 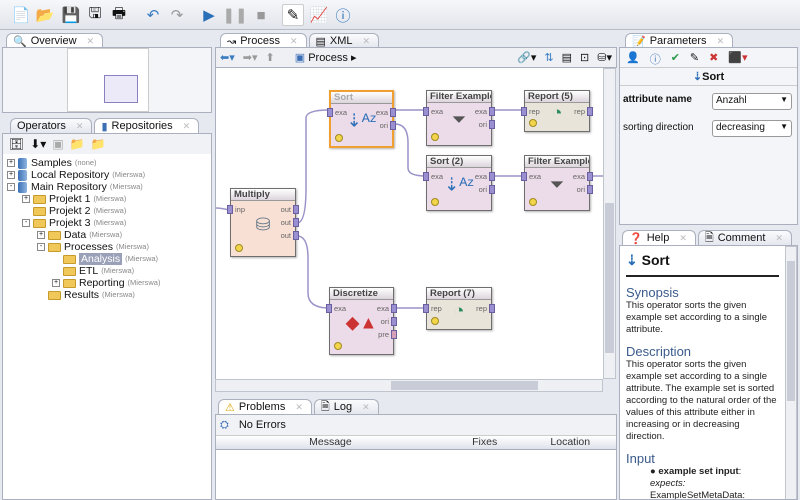 I want to click on tree-item: - Projekt 3 (Mierswa), so click(x=107, y=223).